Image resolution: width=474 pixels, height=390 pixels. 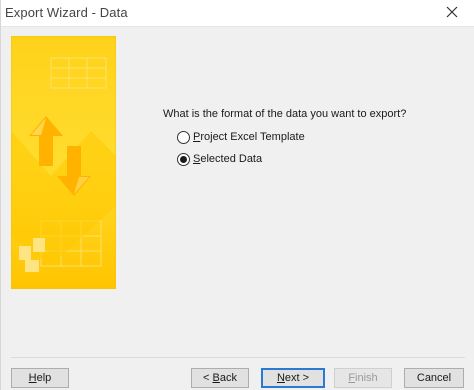 What do you see at coordinates (297, 378) in the screenshot?
I see `label-rest: ext >` at bounding box center [297, 378].